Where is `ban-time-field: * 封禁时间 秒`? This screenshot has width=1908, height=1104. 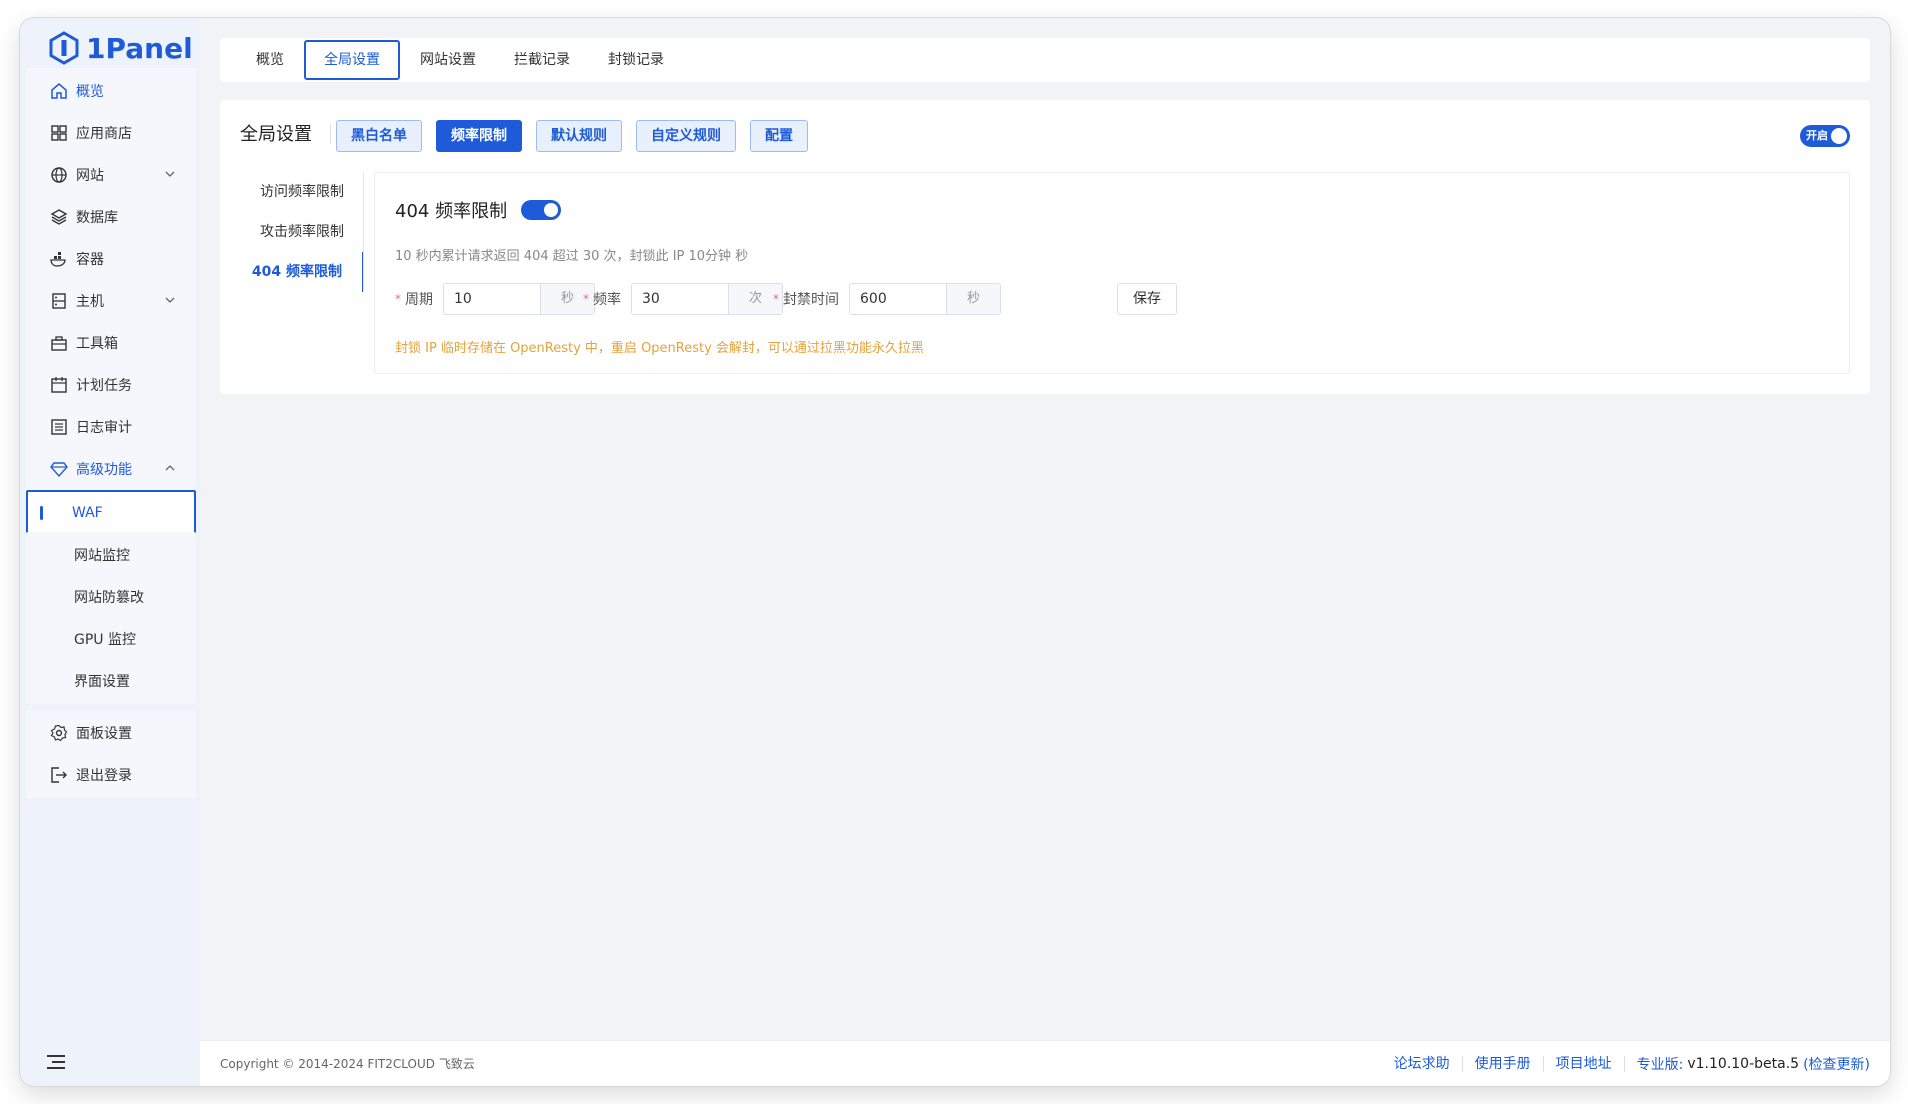 ban-time-field: * 封禁时间 秒 is located at coordinates (887, 299).